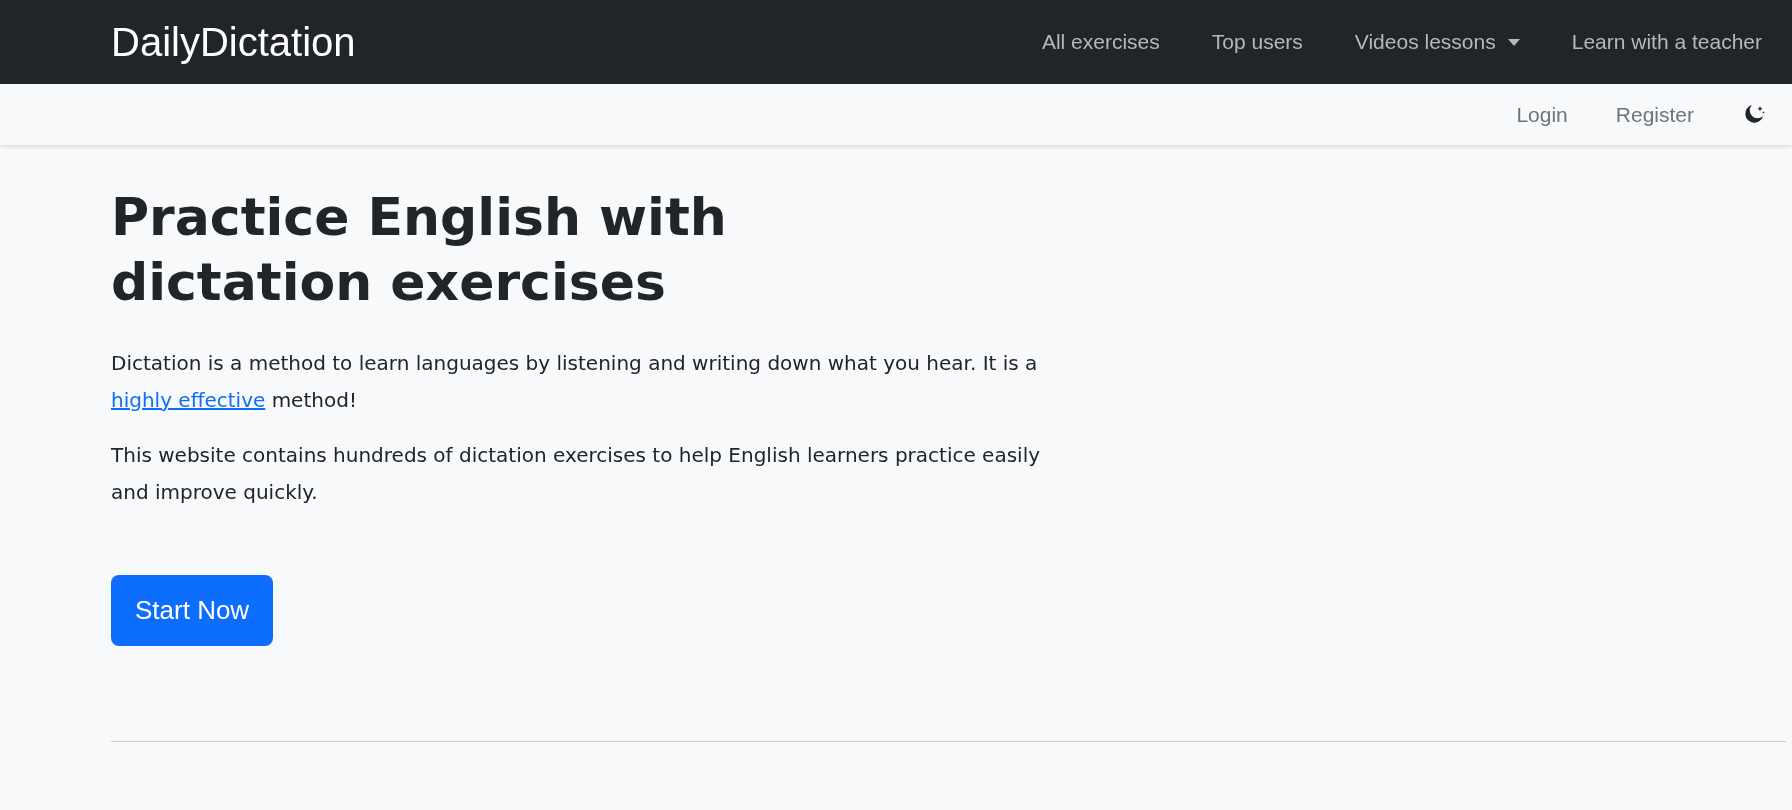 The height and width of the screenshot is (810, 1792). Describe the element at coordinates (1257, 42) in the screenshot. I see `nav-link: Top users` at that location.